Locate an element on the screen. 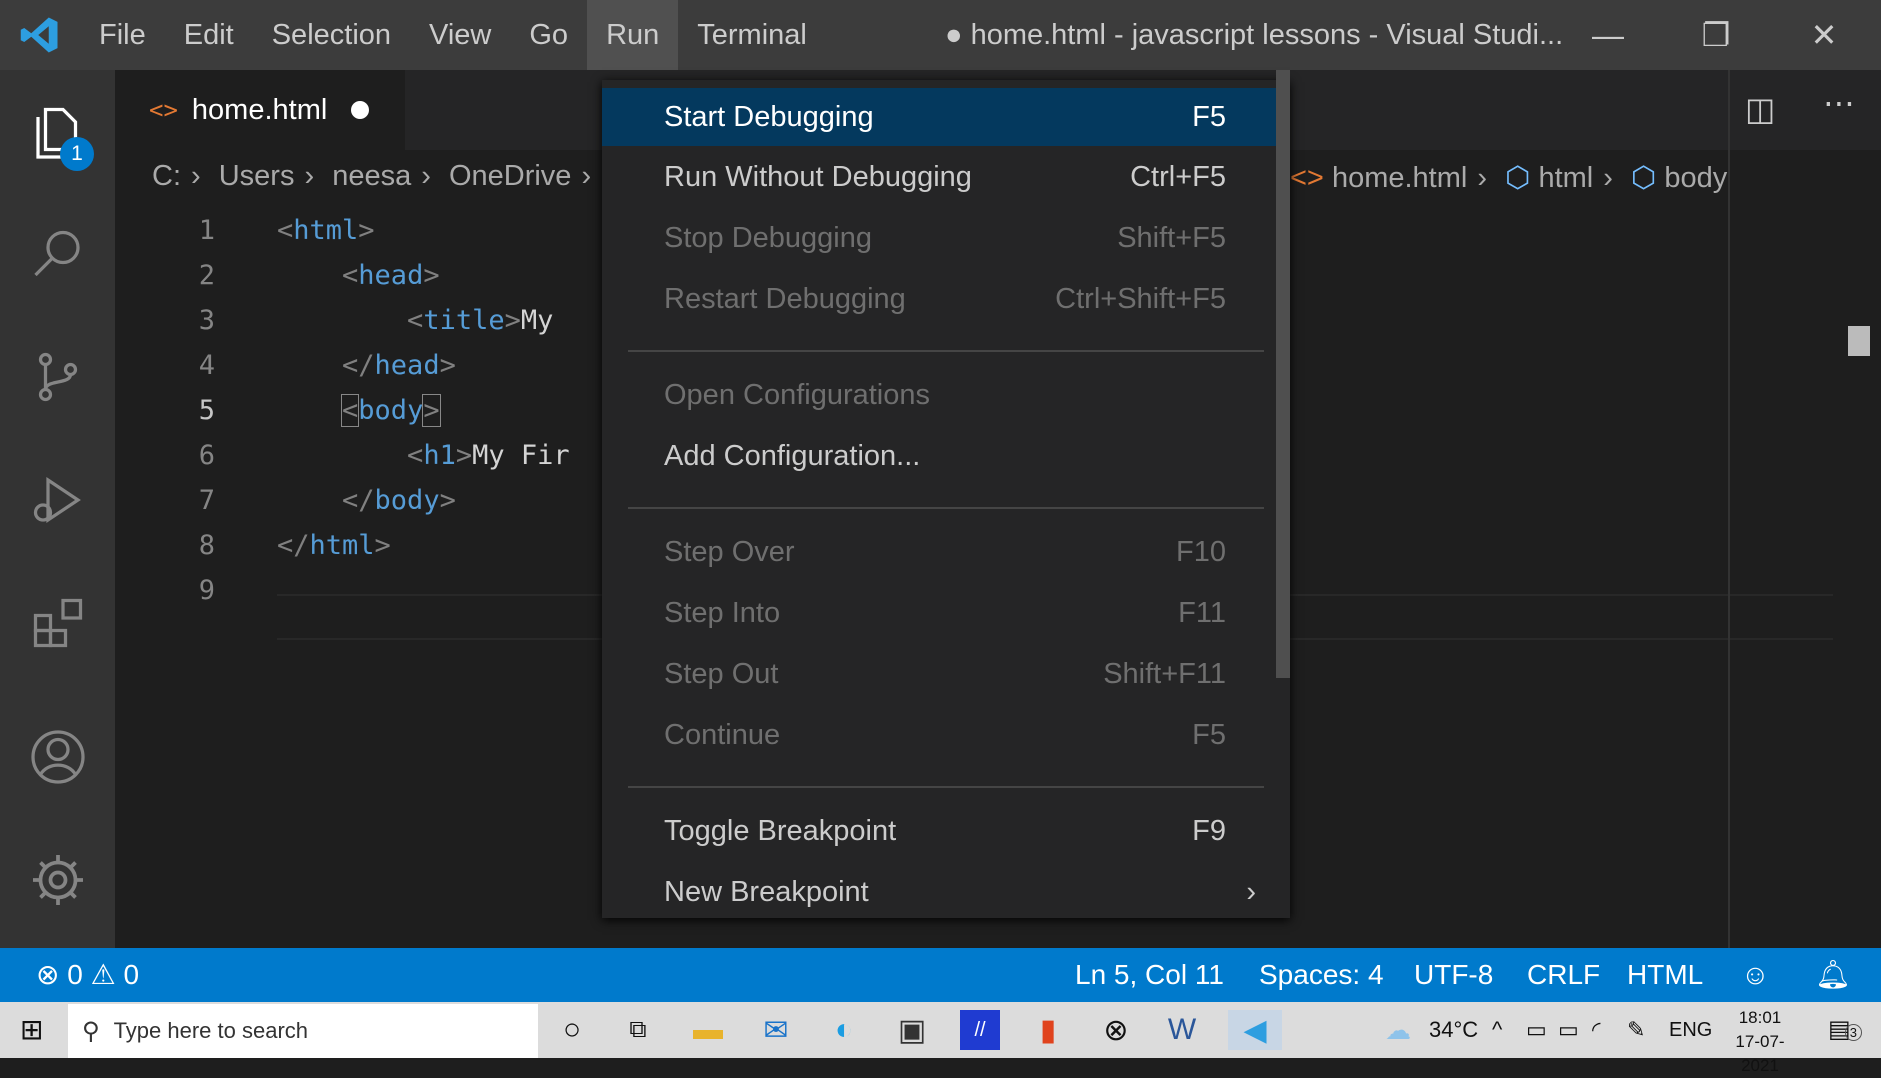 This screenshot has height=1078, width=1881. restore-button: ❐ is located at coordinates (1716, 35).